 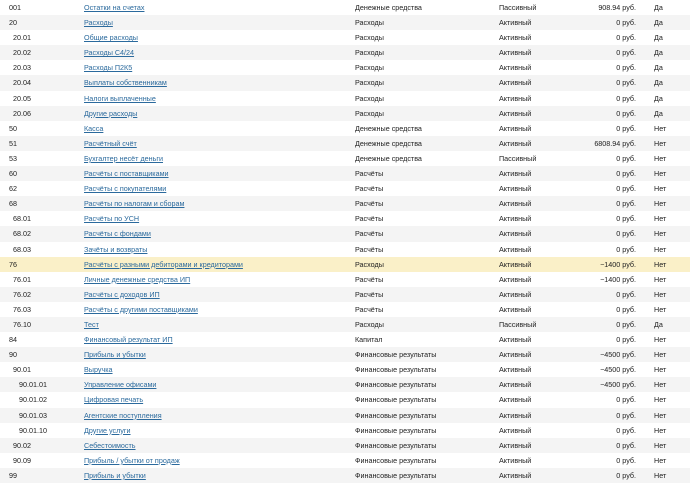 What do you see at coordinates (117, 233) in the screenshot?
I see `account-name-link: Расчёты с фондами` at bounding box center [117, 233].